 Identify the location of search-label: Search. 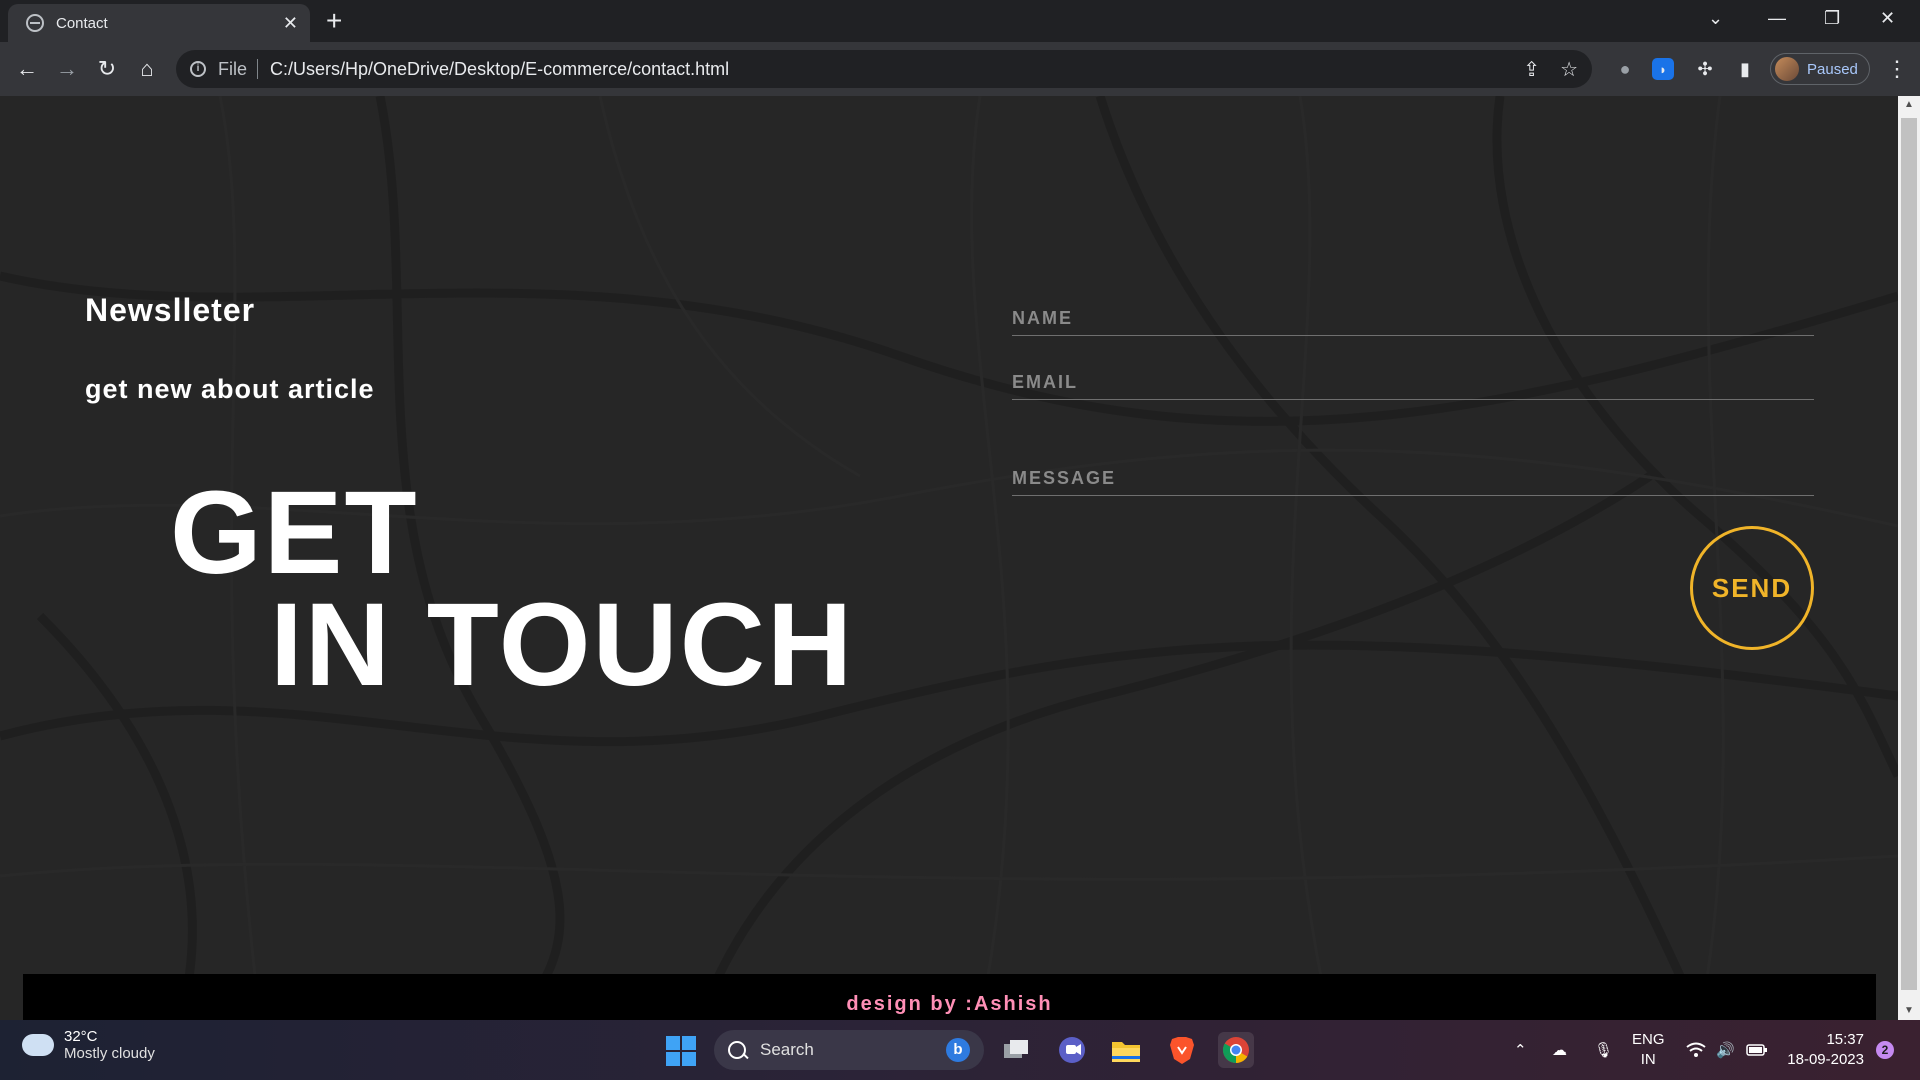
(787, 1049).